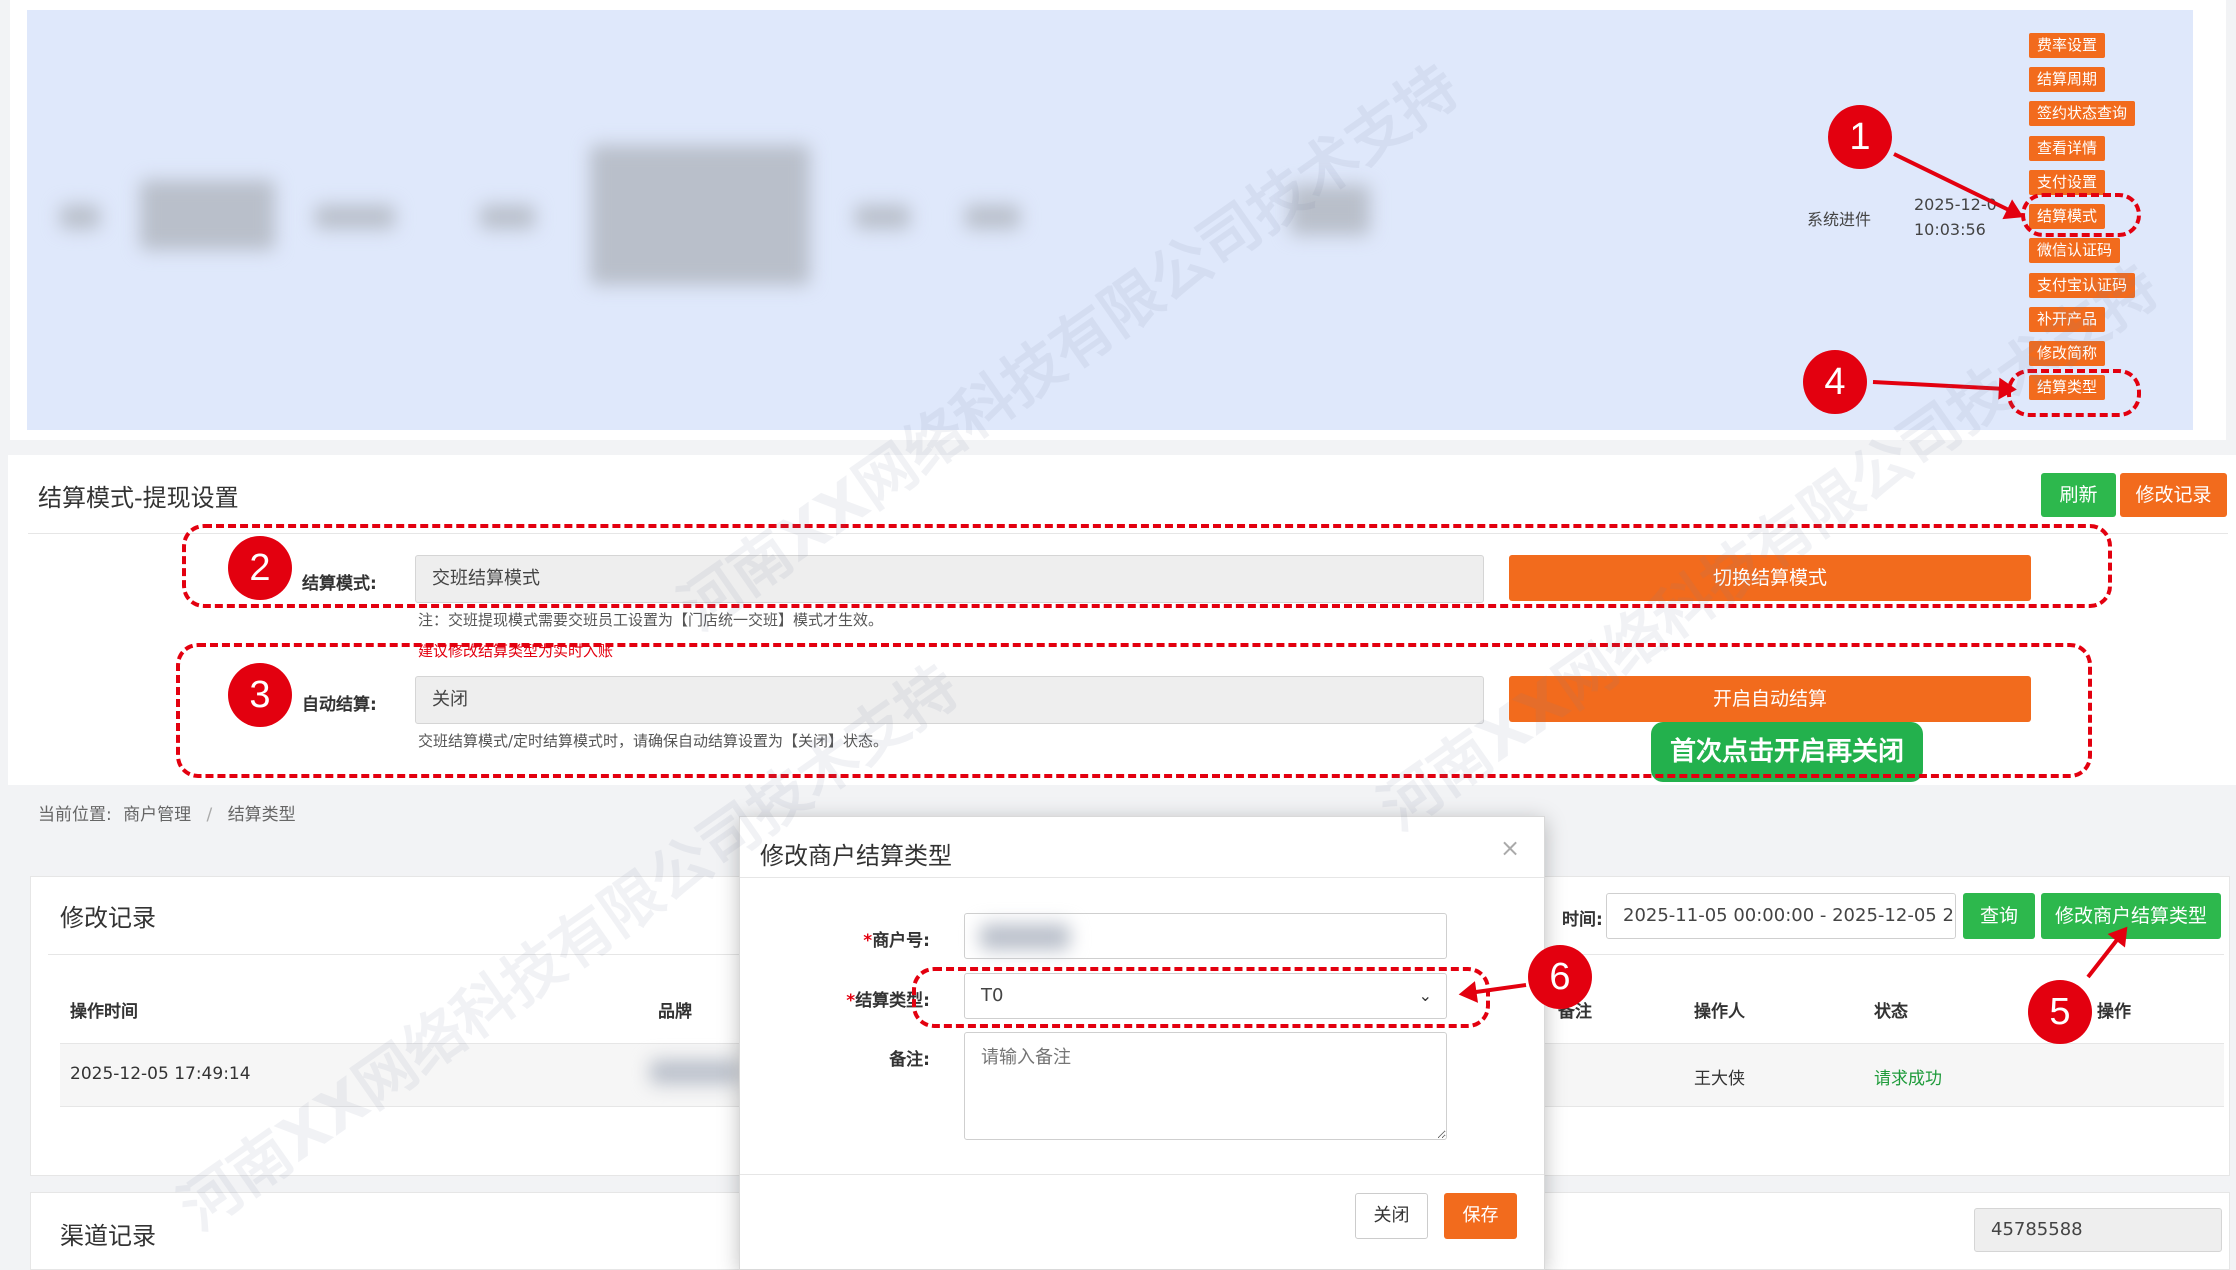 This screenshot has height=1270, width=2236. What do you see at coordinates (108, 1236) in the screenshot?
I see `channel-panel-title: 渠道记录` at bounding box center [108, 1236].